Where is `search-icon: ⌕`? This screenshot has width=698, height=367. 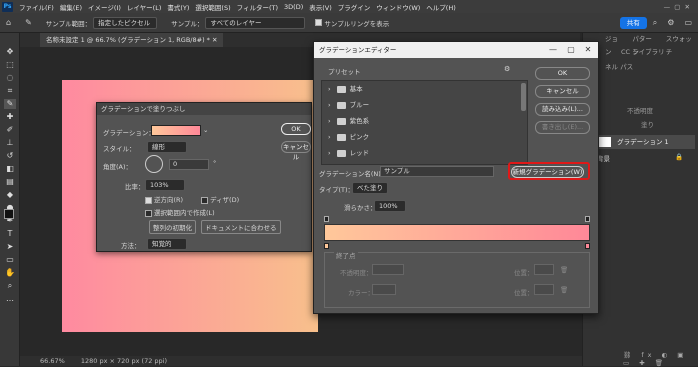 search-icon: ⌕ is located at coordinates (655, 23).